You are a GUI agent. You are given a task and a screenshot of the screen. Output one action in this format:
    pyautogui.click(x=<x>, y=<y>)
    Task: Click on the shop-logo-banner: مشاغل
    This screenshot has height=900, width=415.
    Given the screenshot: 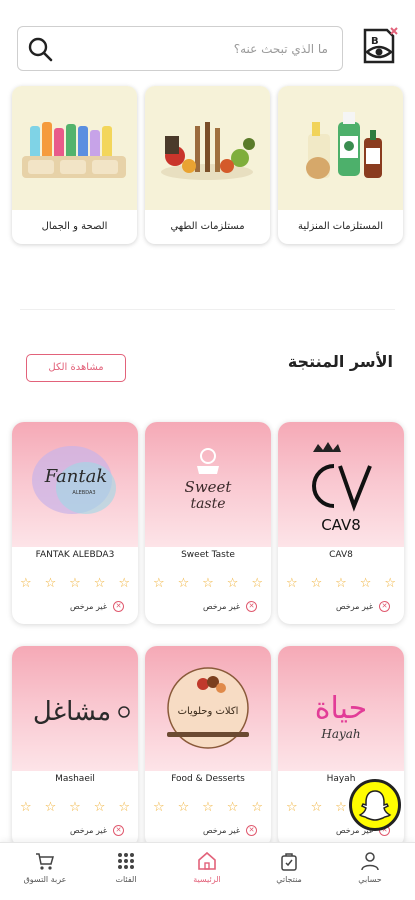 What is the action you would take?
    pyautogui.click(x=75, y=708)
    